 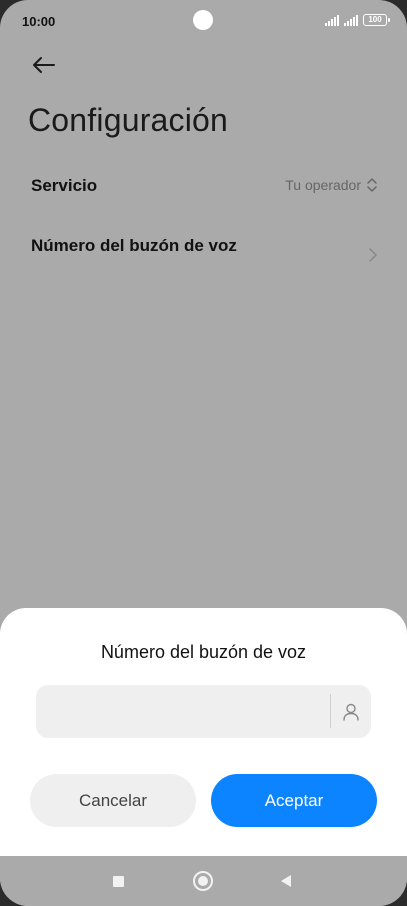 What do you see at coordinates (128, 120) in the screenshot?
I see `page-title: Configuración` at bounding box center [128, 120].